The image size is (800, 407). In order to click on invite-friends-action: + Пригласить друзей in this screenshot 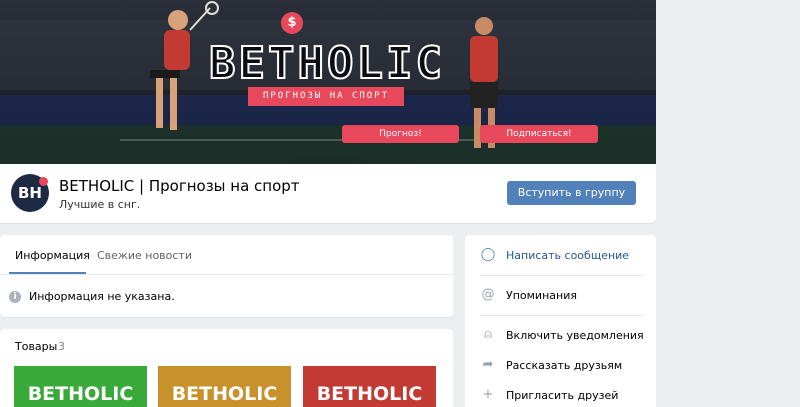, I will do `click(565, 396)`.